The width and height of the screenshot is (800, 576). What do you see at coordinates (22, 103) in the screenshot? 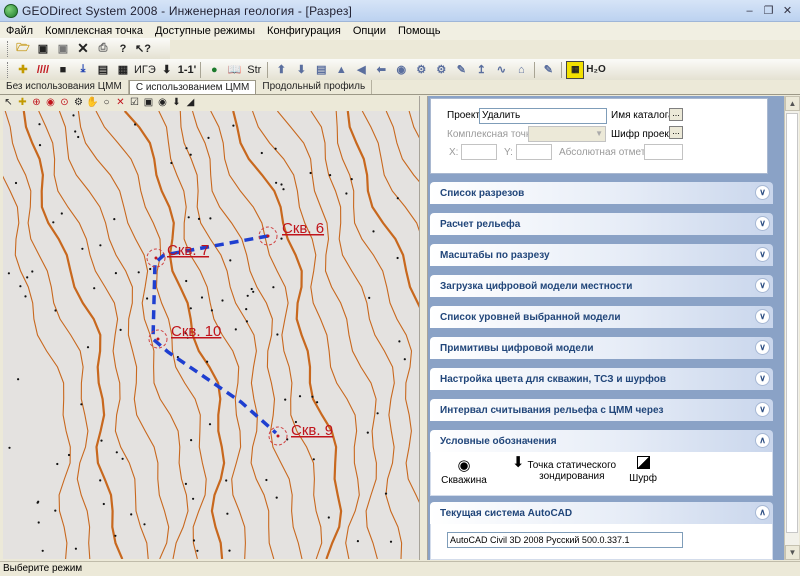
I see `add-well-icon: ✚` at bounding box center [22, 103].